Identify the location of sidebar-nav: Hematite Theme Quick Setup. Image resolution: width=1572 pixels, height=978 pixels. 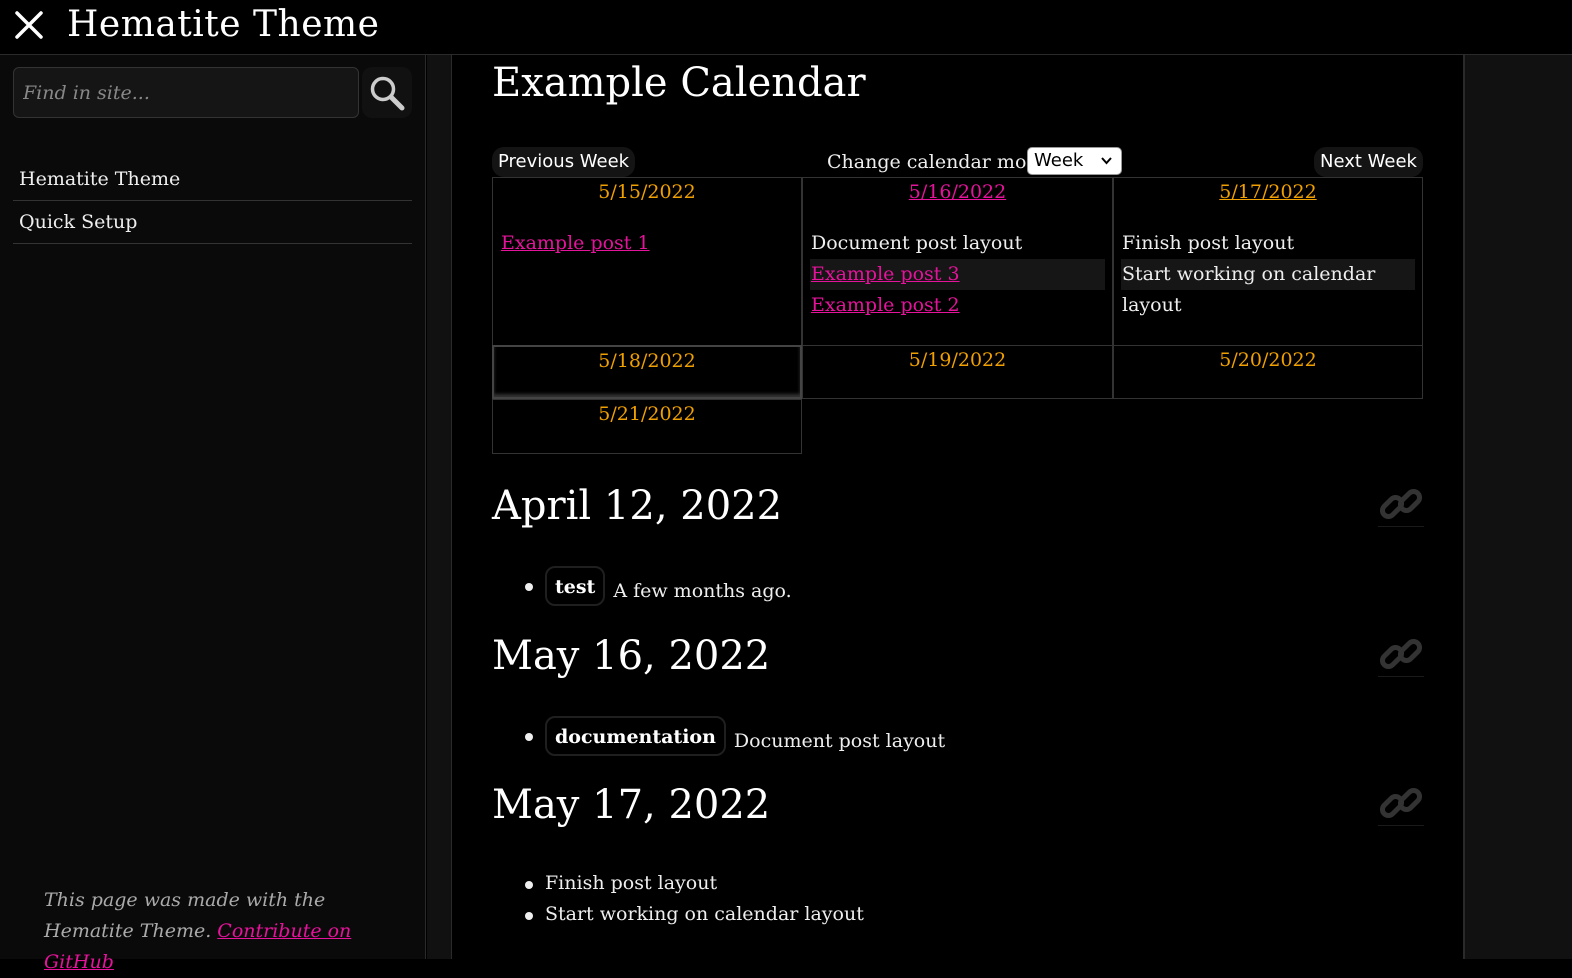
(212, 201).